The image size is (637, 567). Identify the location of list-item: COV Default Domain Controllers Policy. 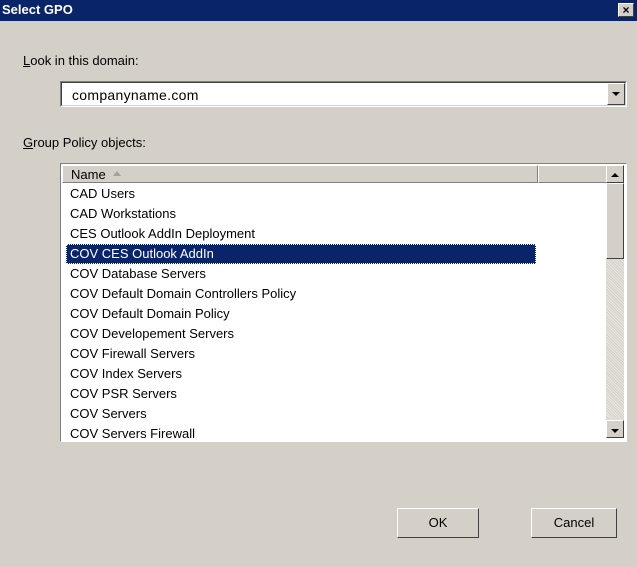
(336, 294).